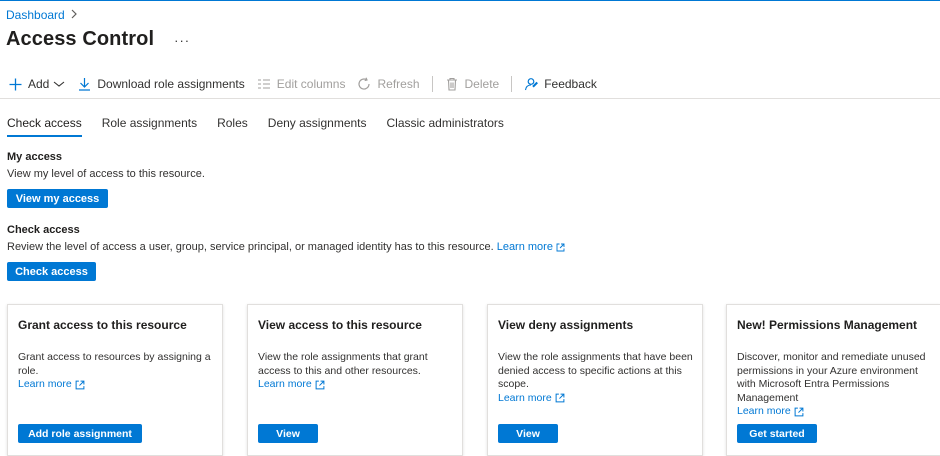 Image resolution: width=940 pixels, height=456 pixels. Describe the element at coordinates (51, 271) in the screenshot. I see `check-access-button: Check access` at that location.